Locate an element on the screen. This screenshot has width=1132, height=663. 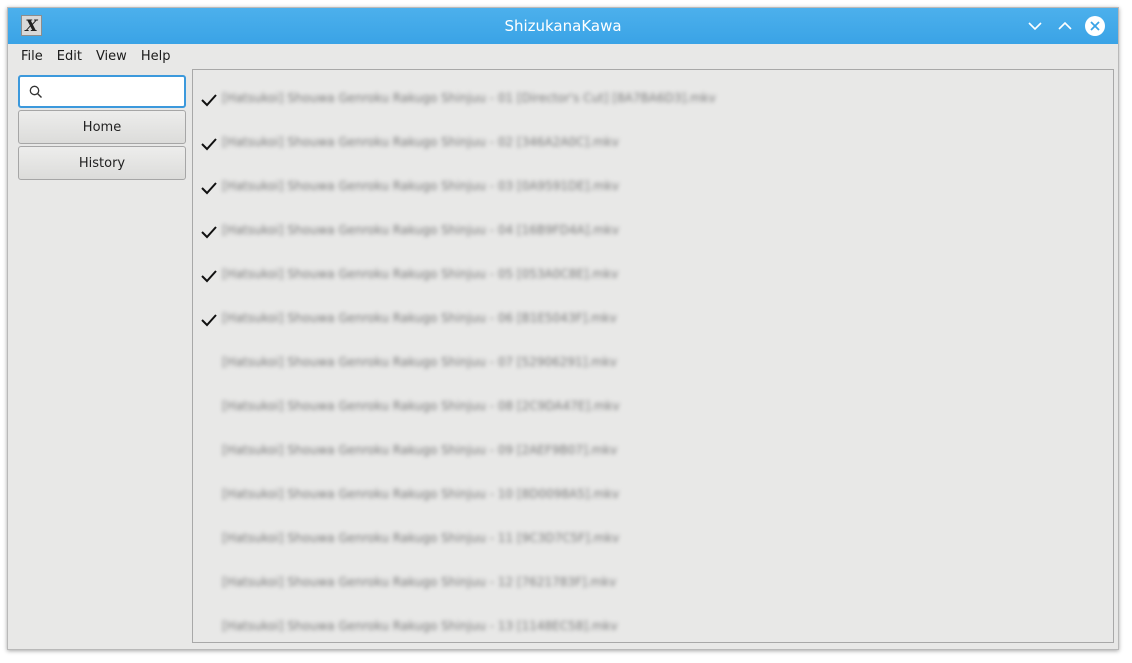
search-icon is located at coordinates (35, 91).